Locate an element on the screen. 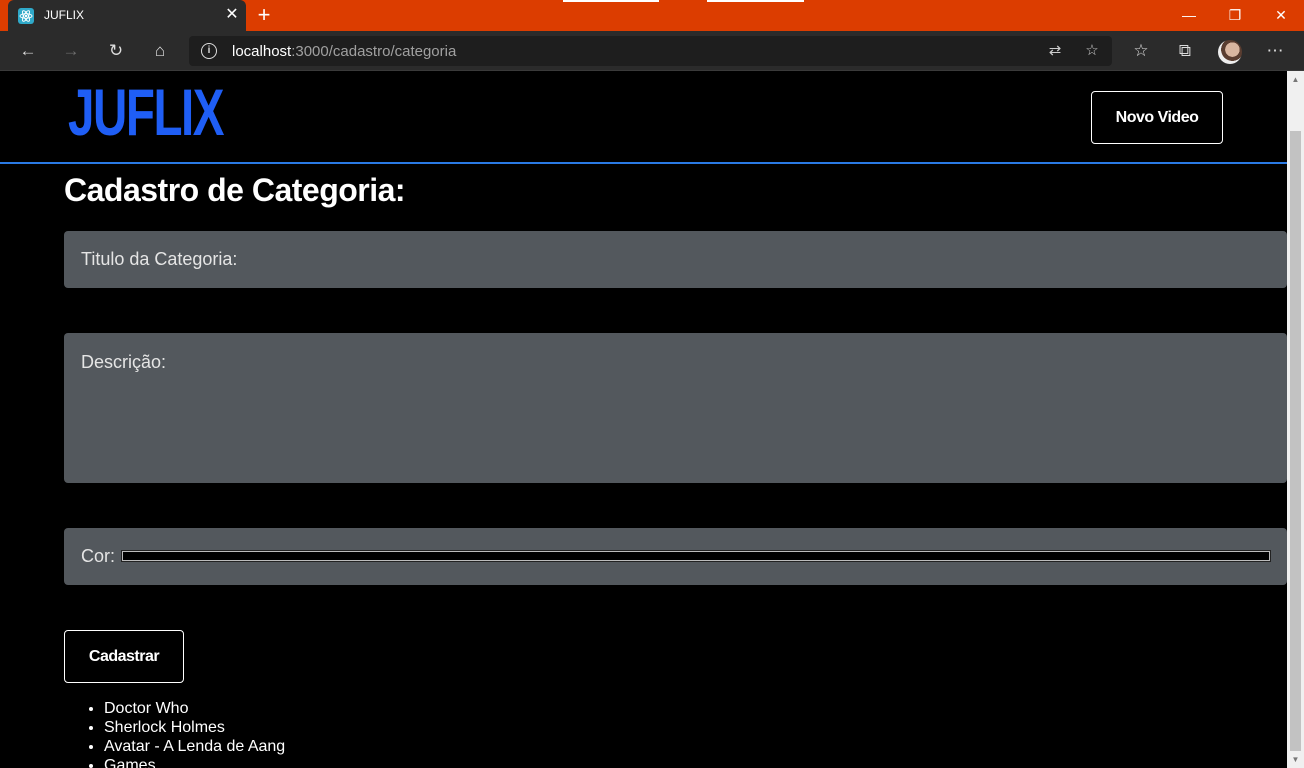  restore-icon: ❐ is located at coordinates (1235, 15).